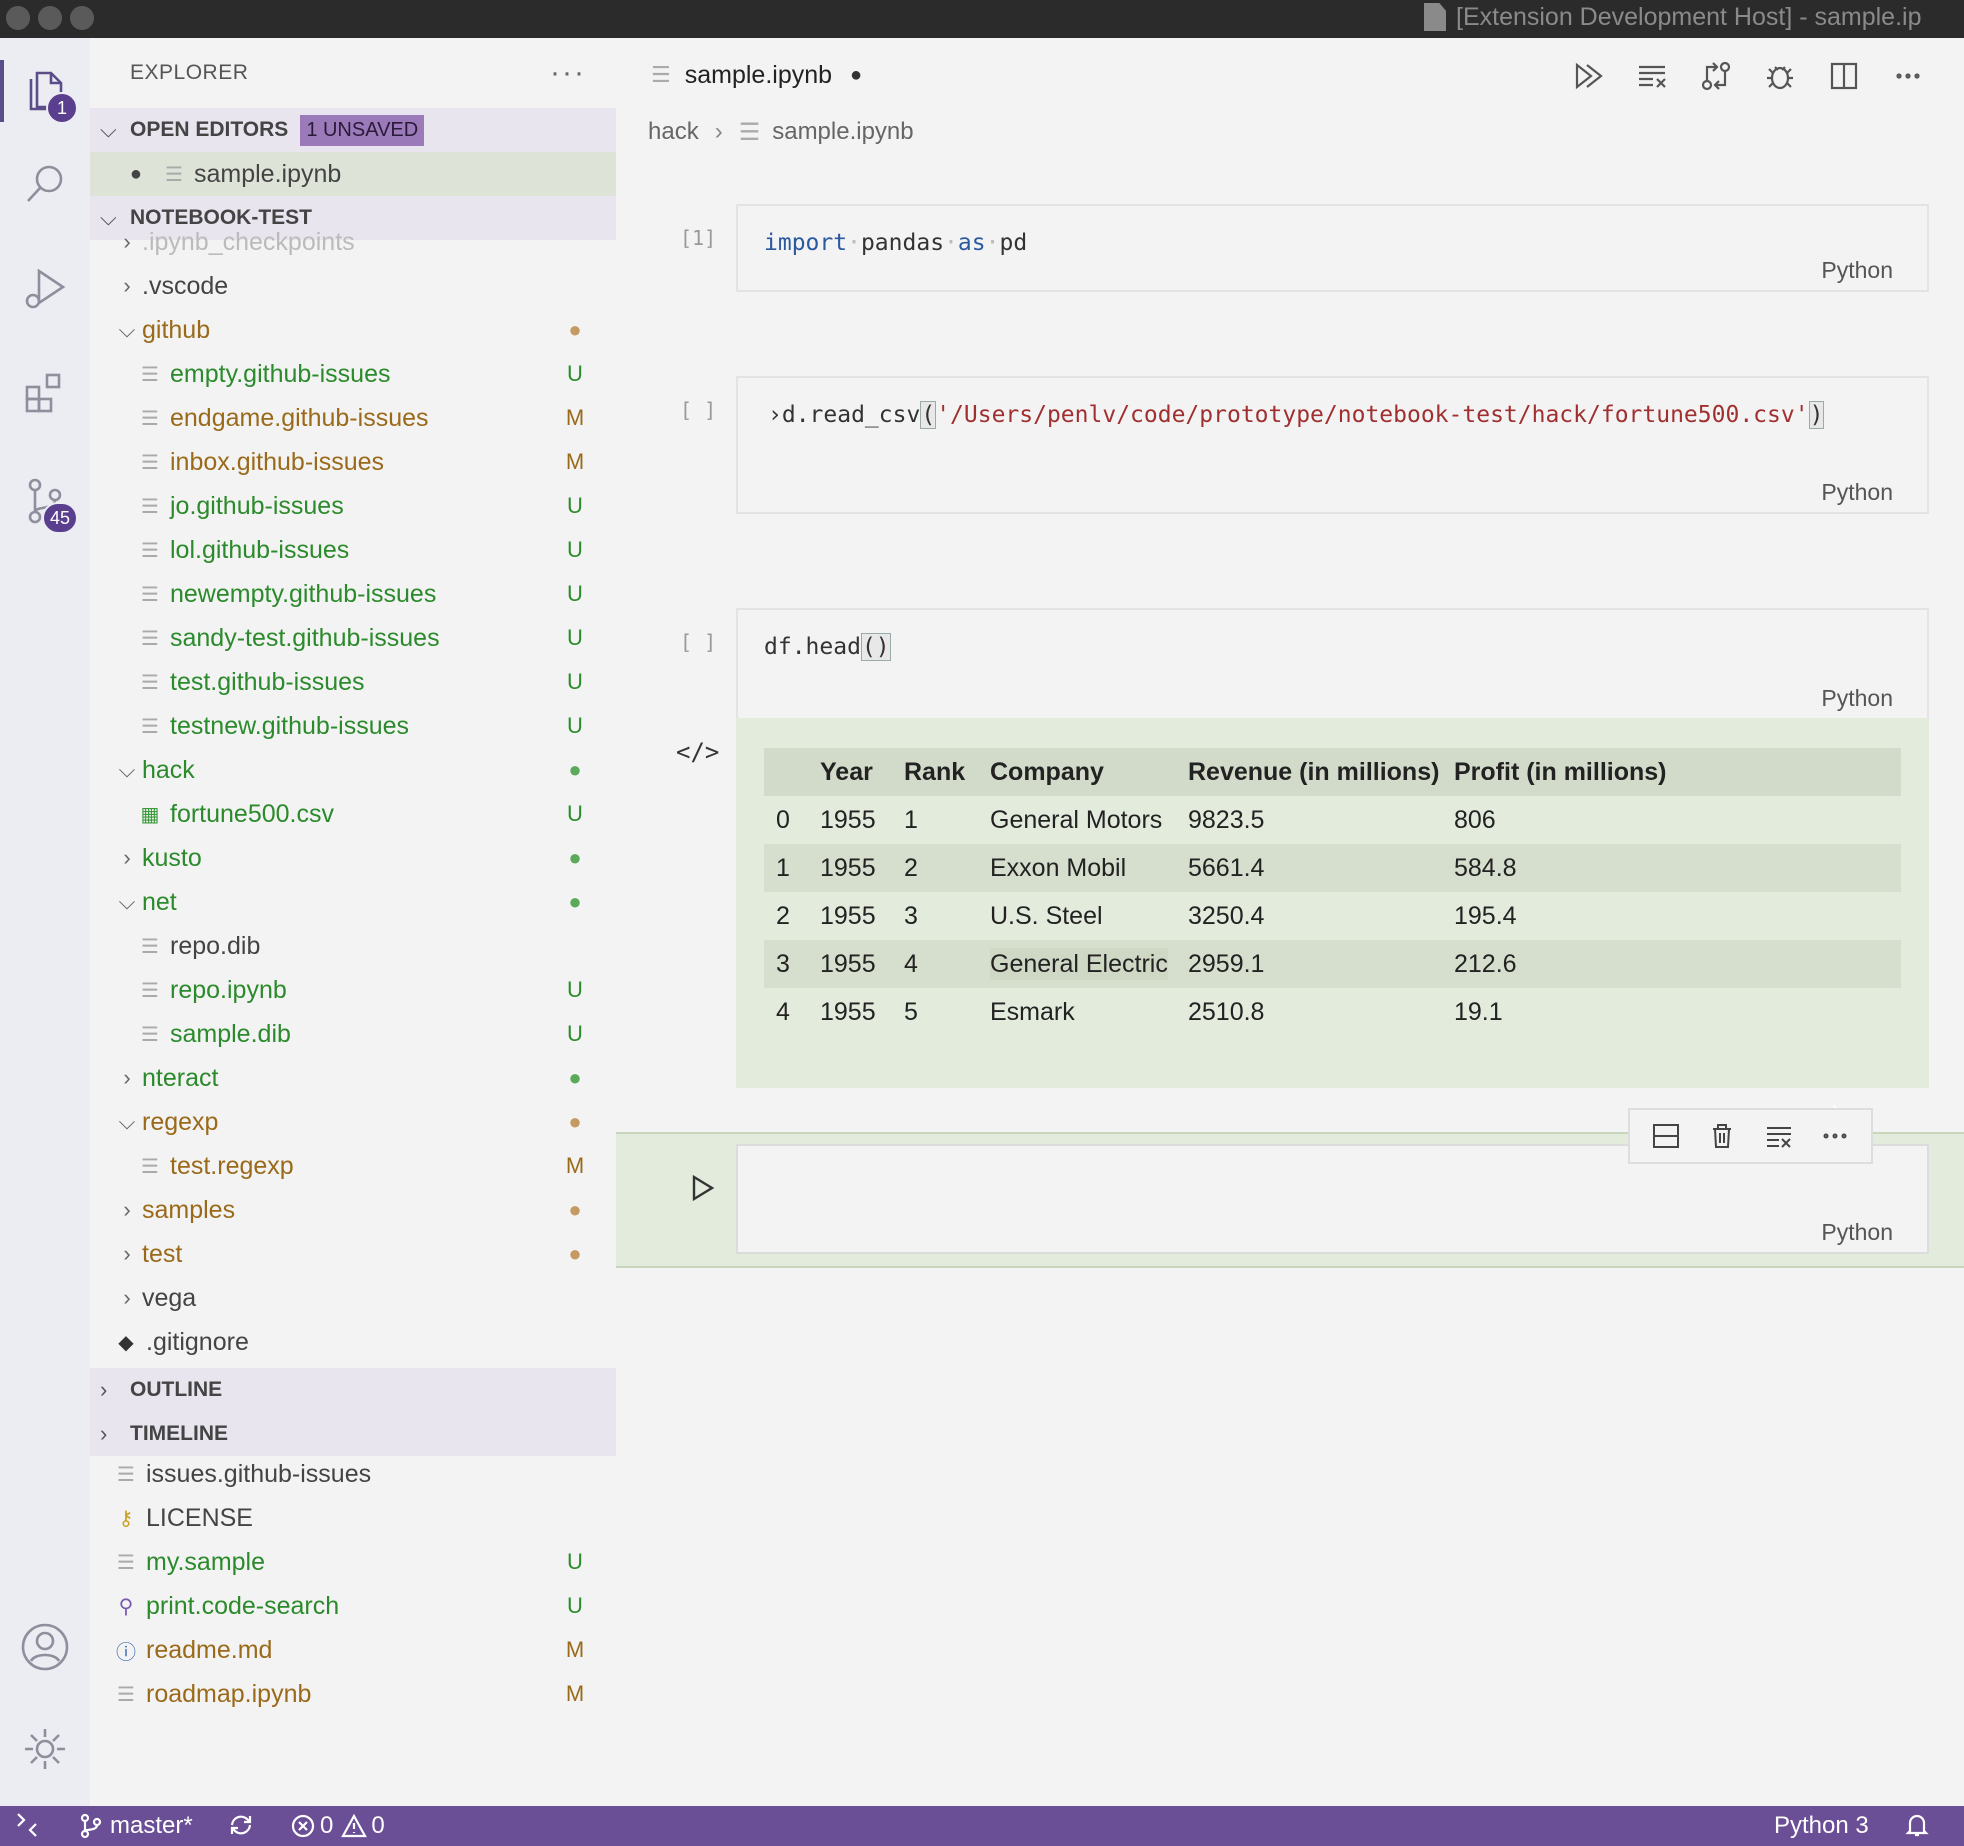 This screenshot has width=1964, height=1846. What do you see at coordinates (280, 373) in the screenshot?
I see `tree-item-label: empty.github-issues` at bounding box center [280, 373].